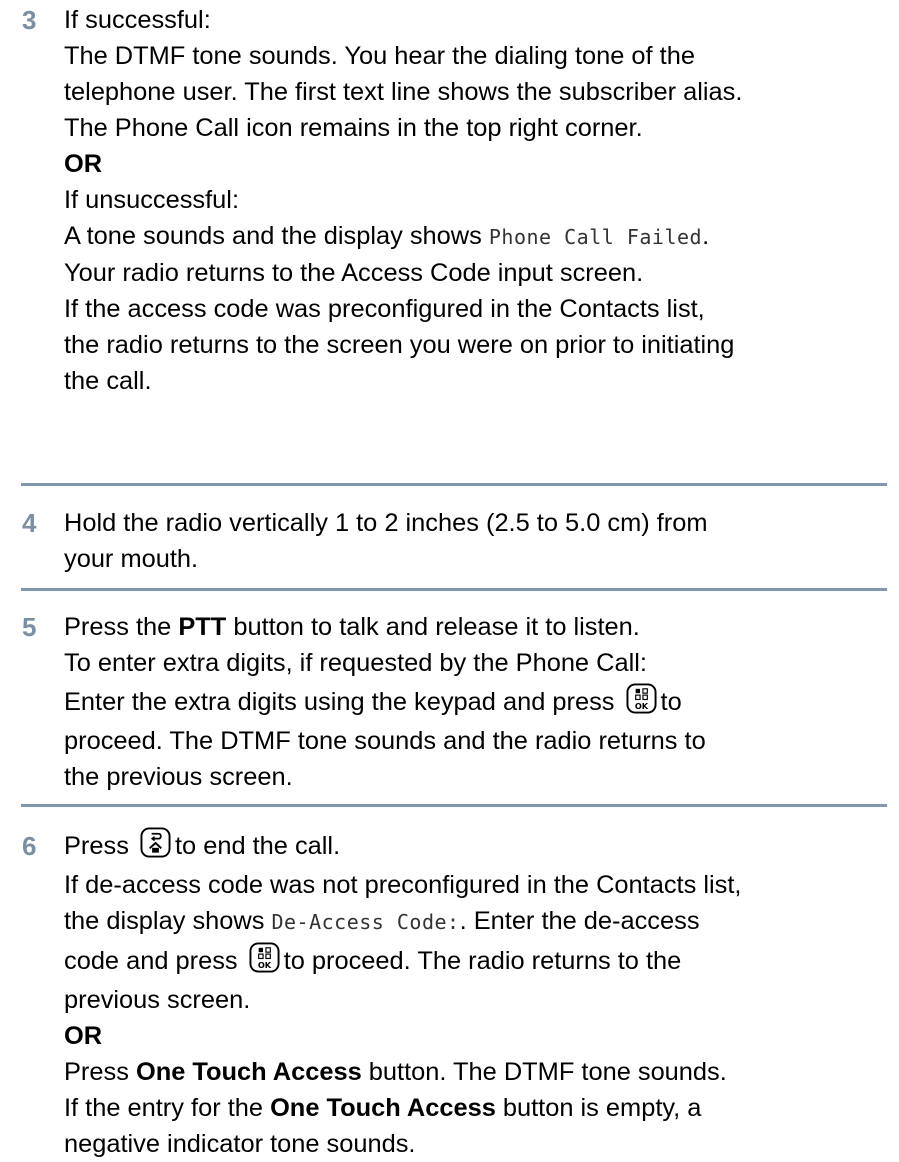 Image resolution: width=899 pixels, height=1162 pixels. What do you see at coordinates (131, 559) in the screenshot?
I see `step-line: your mouth.` at bounding box center [131, 559].